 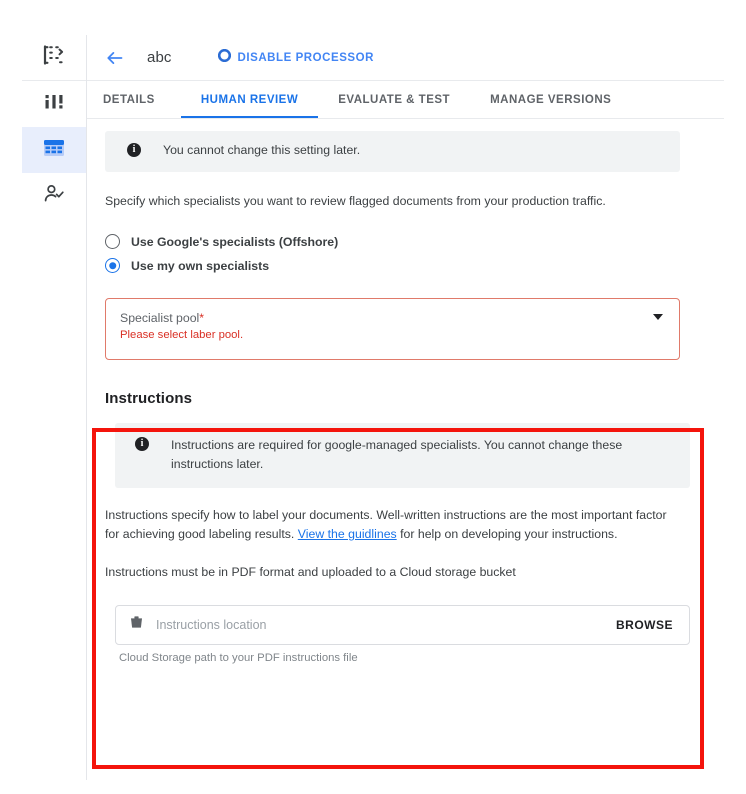 I want to click on processor-list-icon, so click(x=54, y=57).